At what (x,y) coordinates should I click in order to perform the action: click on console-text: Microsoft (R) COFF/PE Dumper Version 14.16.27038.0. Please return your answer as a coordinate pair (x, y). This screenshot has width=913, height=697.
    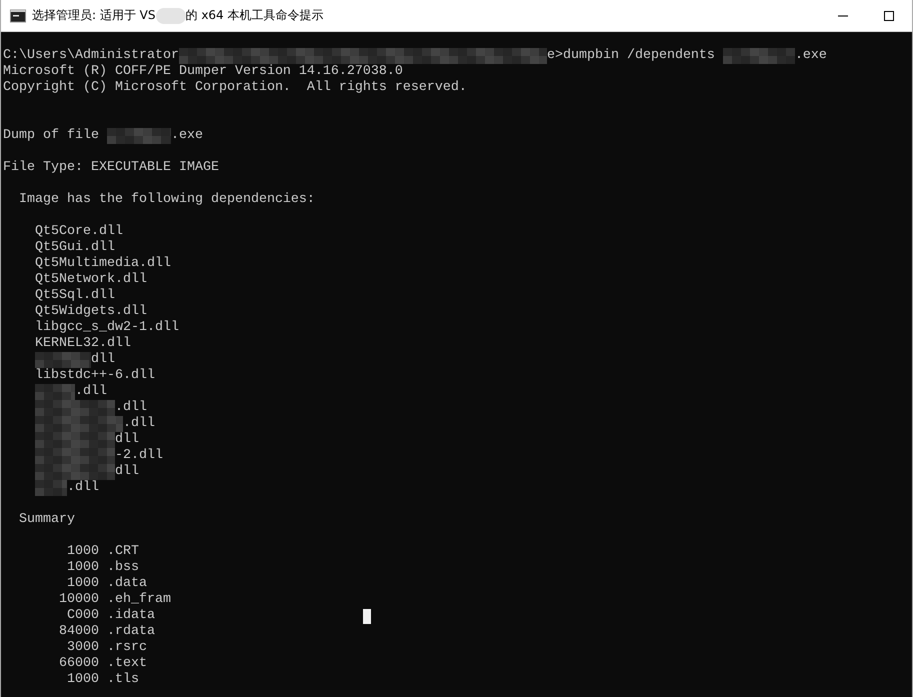
    Looking at the image, I should click on (203, 72).